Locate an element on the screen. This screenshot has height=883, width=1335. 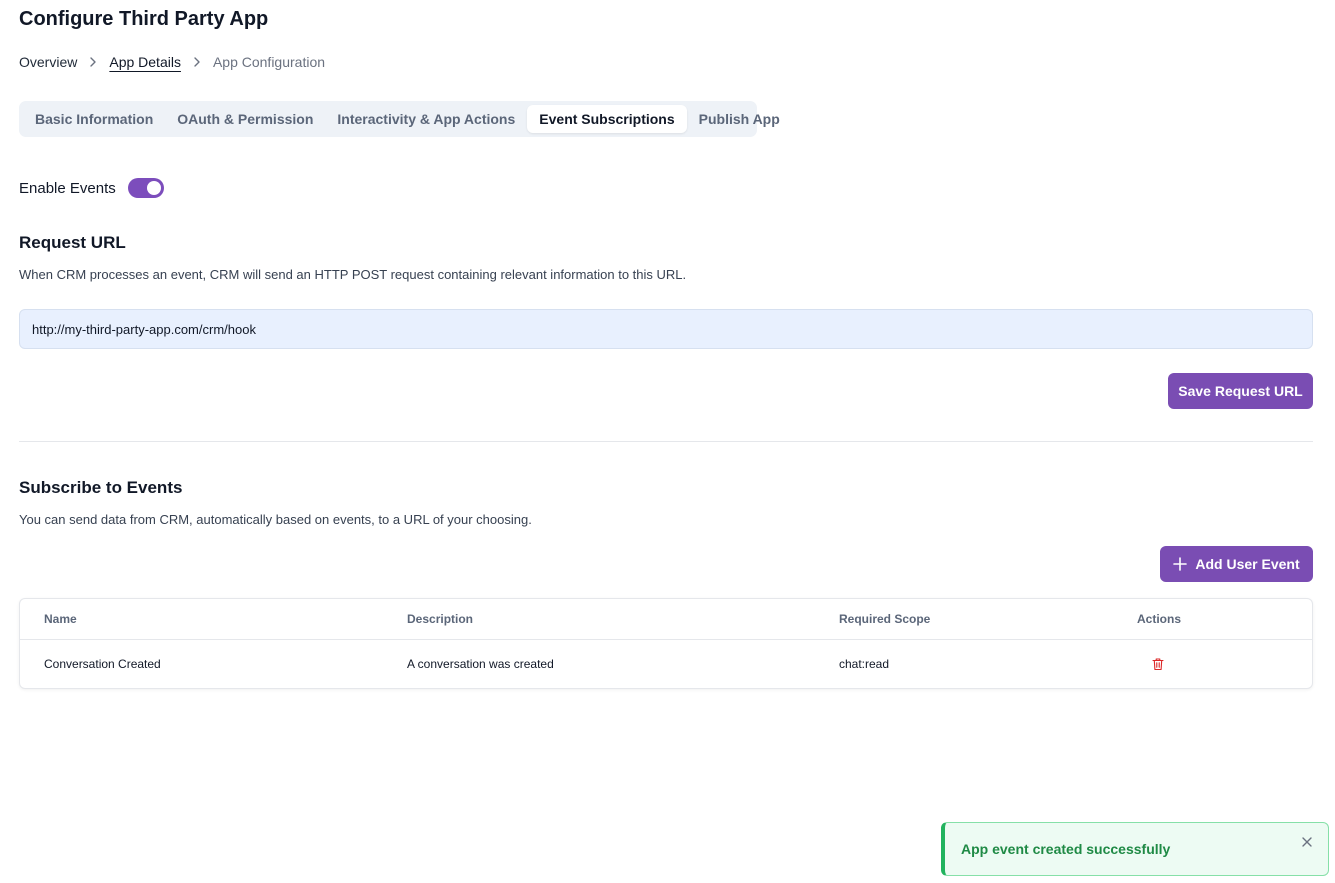
tab-oauth-permission: OAuth & Permission is located at coordinates (245, 119).